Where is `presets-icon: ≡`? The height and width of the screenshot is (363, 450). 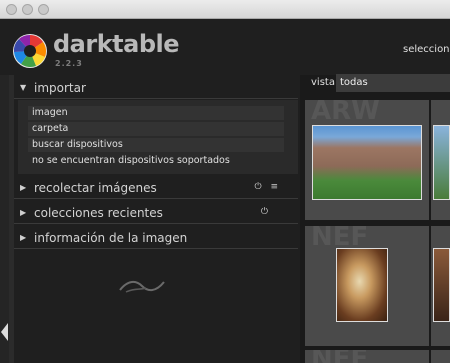 presets-icon: ≡ is located at coordinates (274, 187).